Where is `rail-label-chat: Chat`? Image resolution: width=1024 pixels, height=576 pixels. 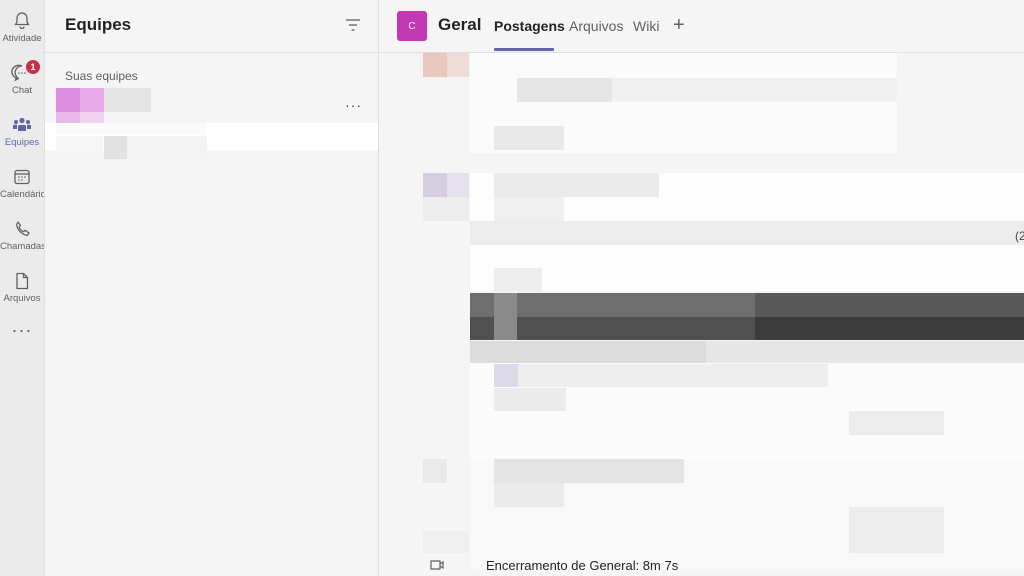 rail-label-chat: Chat is located at coordinates (22, 90).